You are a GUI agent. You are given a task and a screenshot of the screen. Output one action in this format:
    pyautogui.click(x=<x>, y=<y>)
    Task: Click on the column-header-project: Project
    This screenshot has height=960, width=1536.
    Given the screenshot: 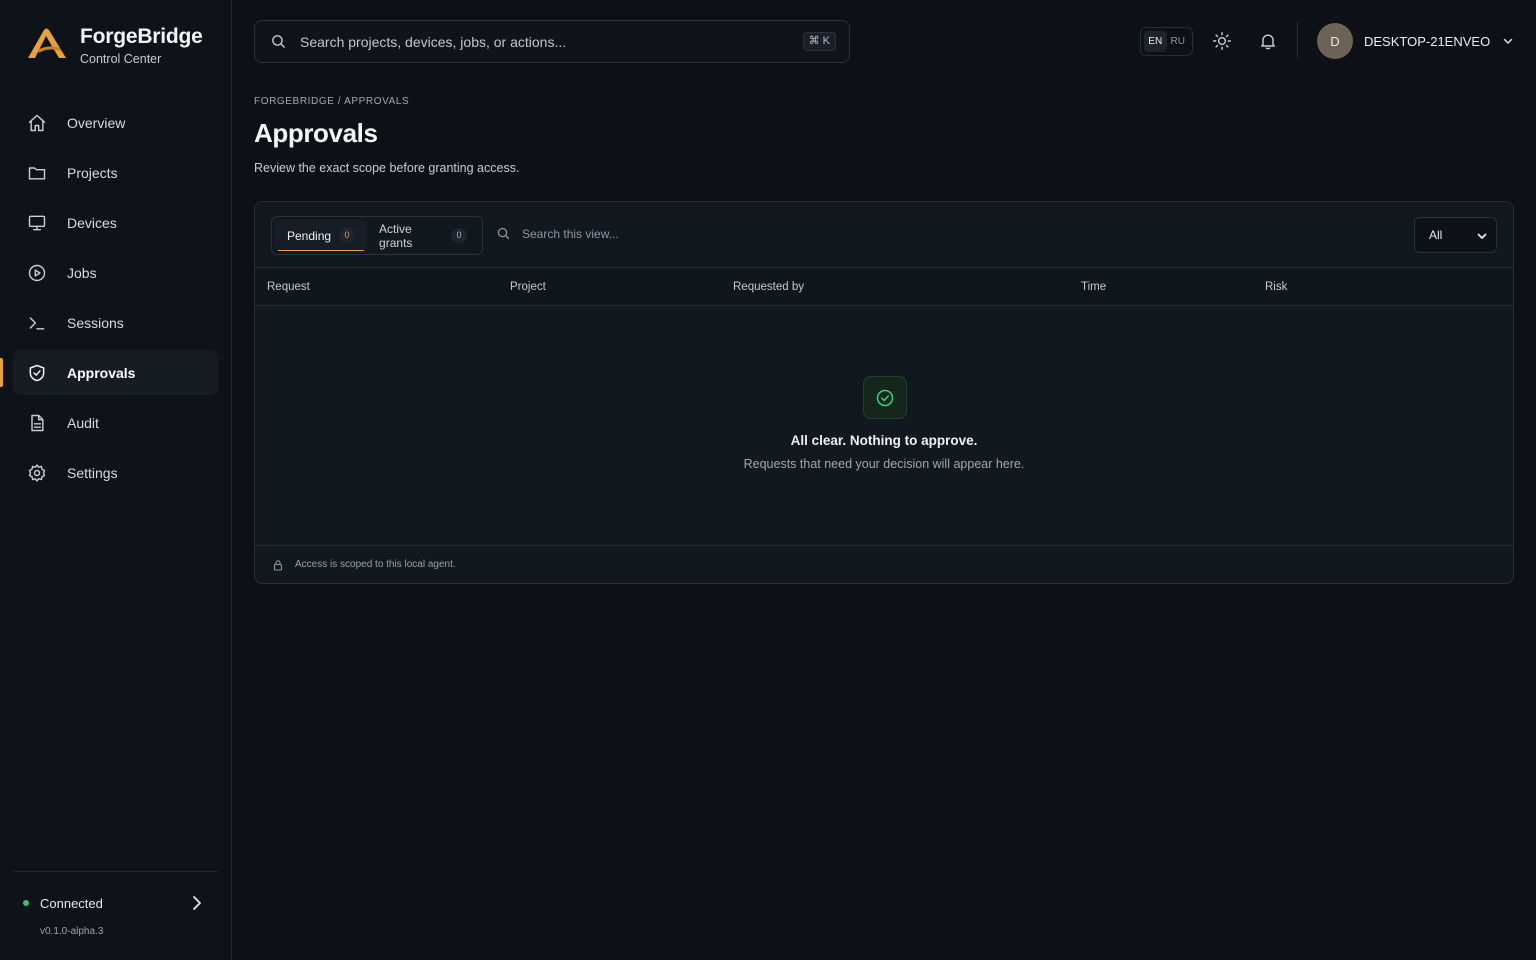 What is the action you would take?
    pyautogui.click(x=528, y=287)
    